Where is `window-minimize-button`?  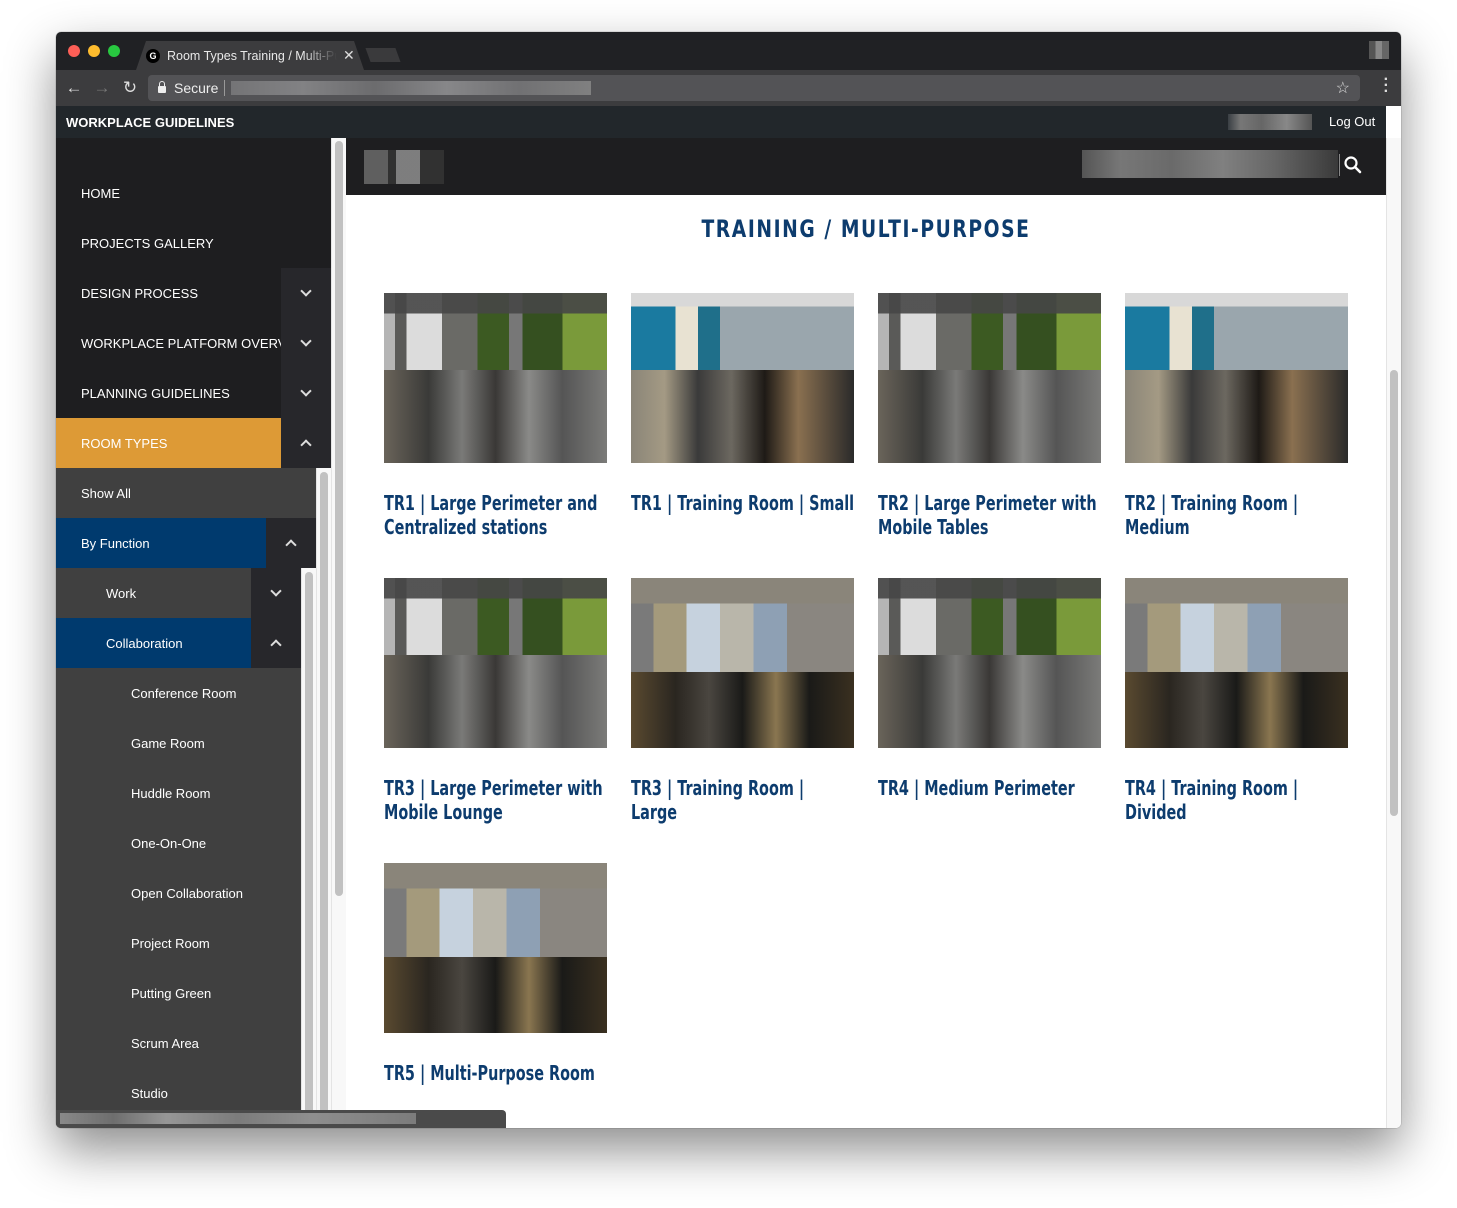 window-minimize-button is located at coordinates (94, 51).